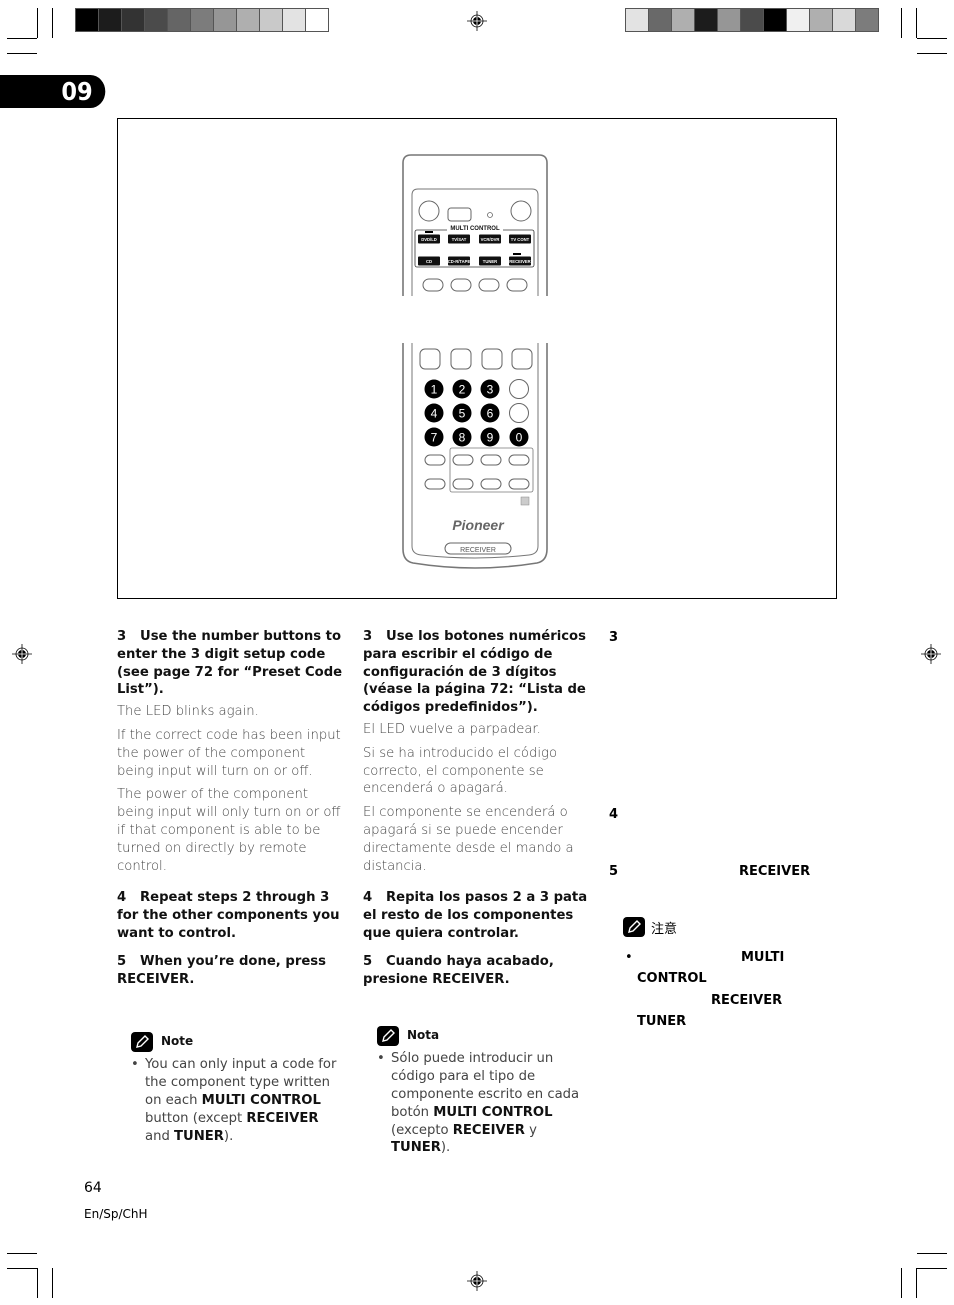 The width and height of the screenshot is (954, 1305). What do you see at coordinates (490, 413) in the screenshot?
I see `number-button: 6` at bounding box center [490, 413].